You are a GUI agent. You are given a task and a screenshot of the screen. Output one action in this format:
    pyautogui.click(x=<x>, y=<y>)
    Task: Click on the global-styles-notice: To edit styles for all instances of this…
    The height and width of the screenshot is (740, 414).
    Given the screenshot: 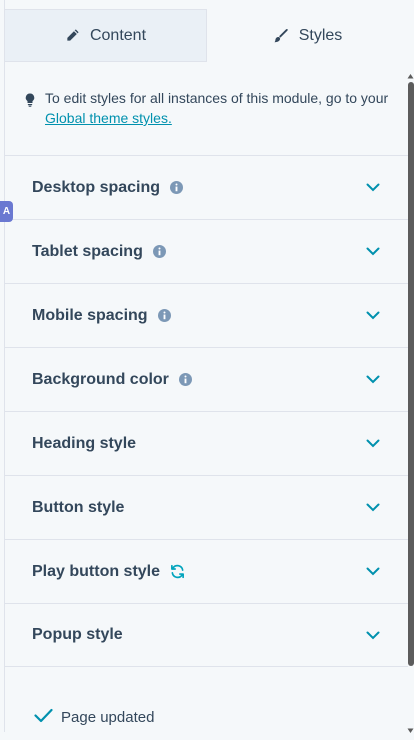 What is the action you would take?
    pyautogui.click(x=210, y=108)
    